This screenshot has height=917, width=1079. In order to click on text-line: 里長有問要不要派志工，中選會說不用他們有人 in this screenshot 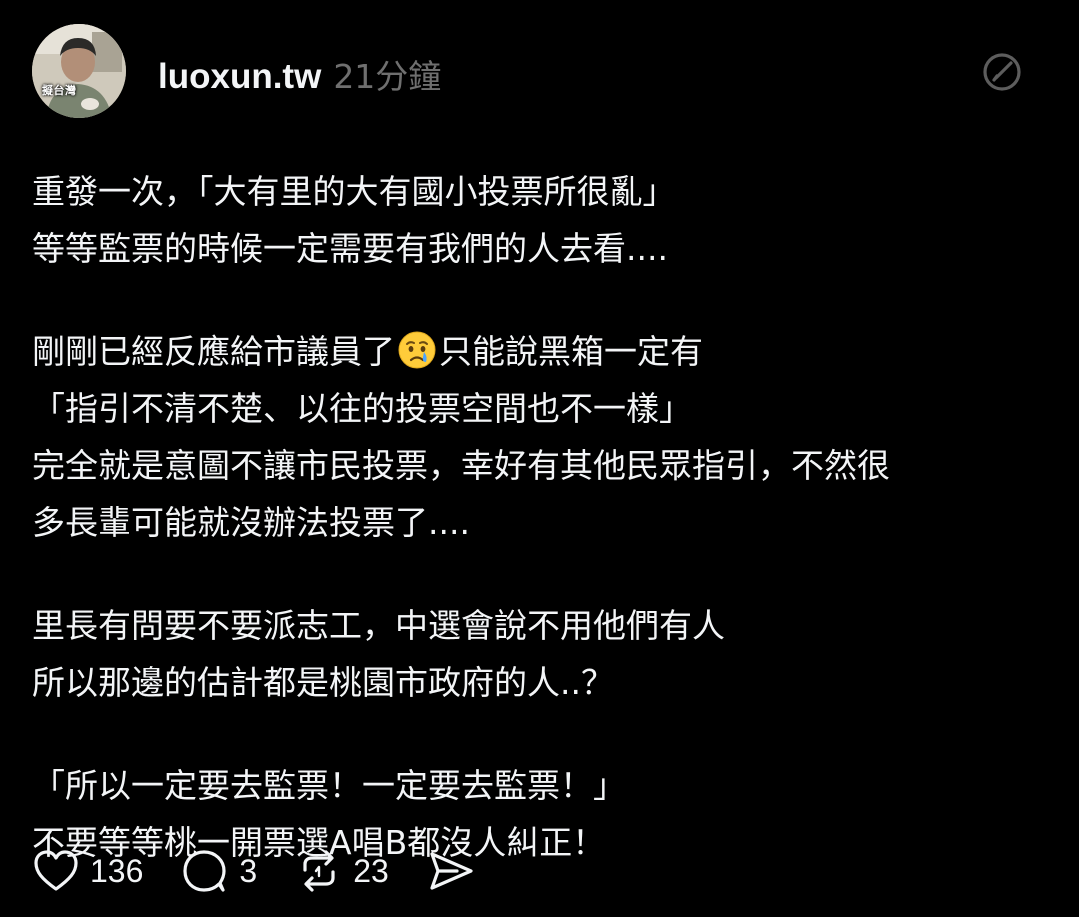, I will do `click(378, 625)`.